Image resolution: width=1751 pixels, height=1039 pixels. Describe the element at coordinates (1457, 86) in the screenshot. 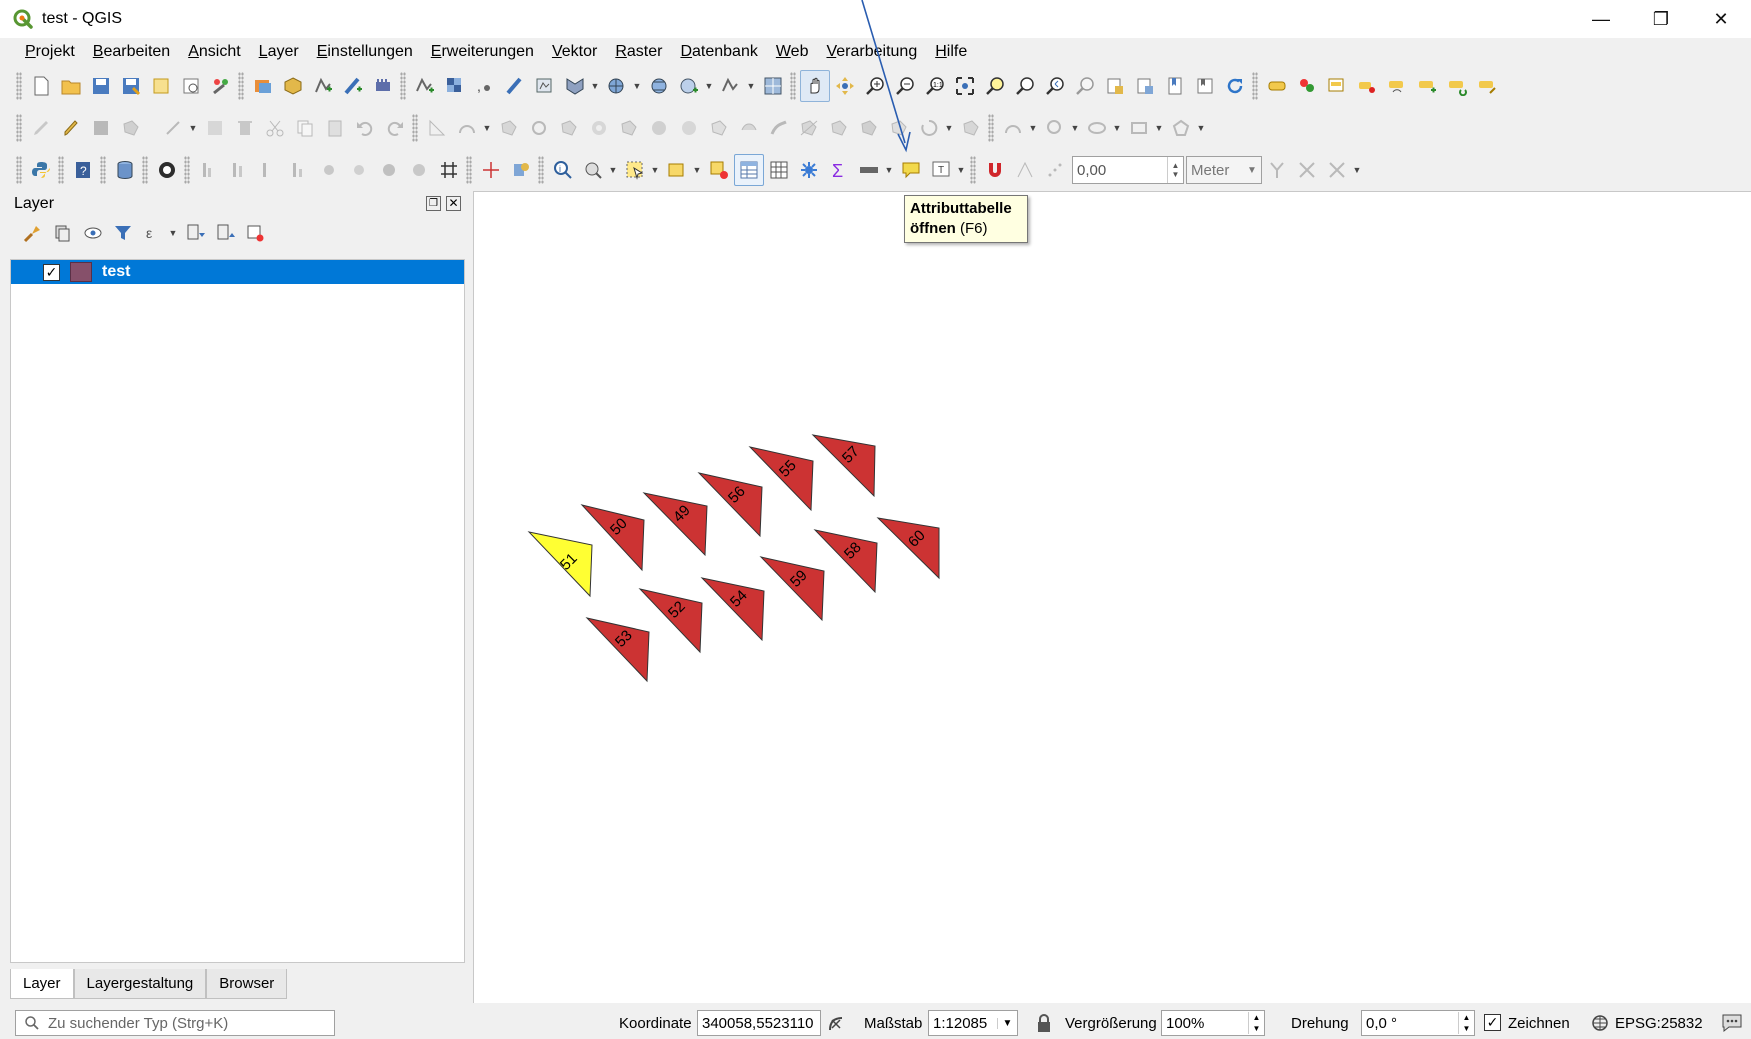

I see `rotate-label-icon` at that location.